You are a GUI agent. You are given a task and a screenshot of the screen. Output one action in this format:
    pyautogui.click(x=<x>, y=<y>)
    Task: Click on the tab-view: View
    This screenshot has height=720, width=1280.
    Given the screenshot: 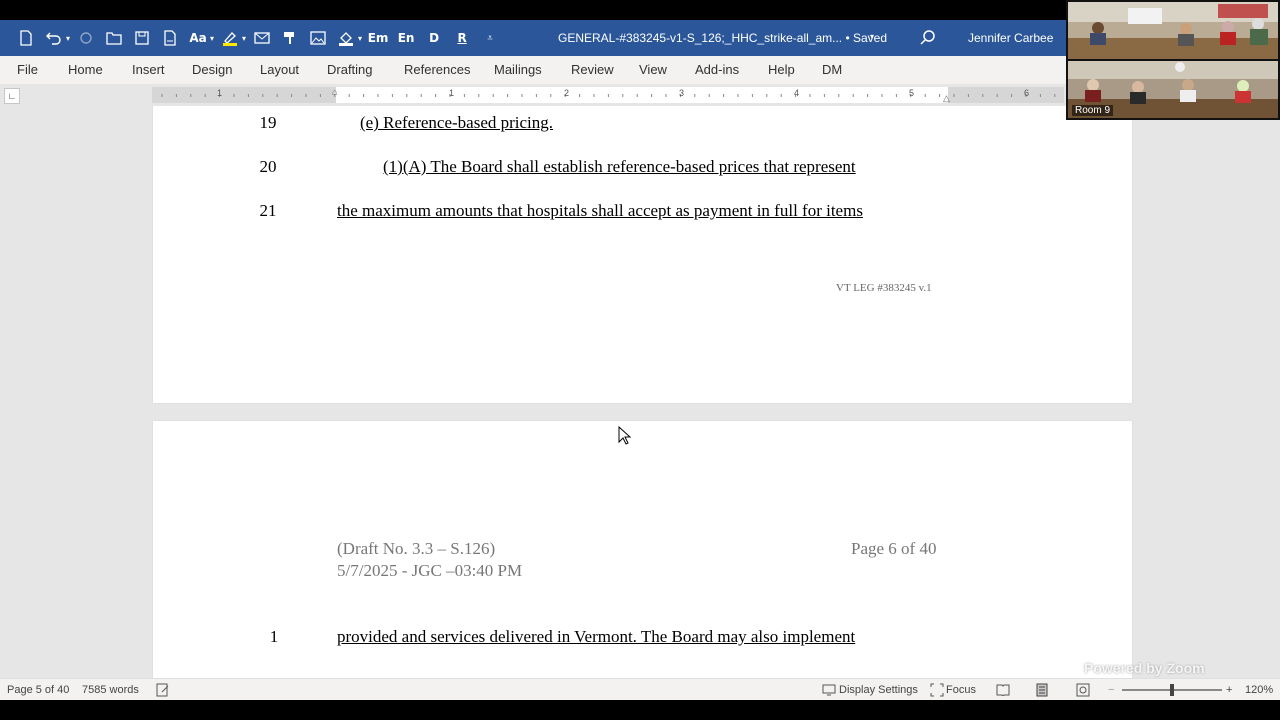 What is the action you would take?
    pyautogui.click(x=653, y=70)
    